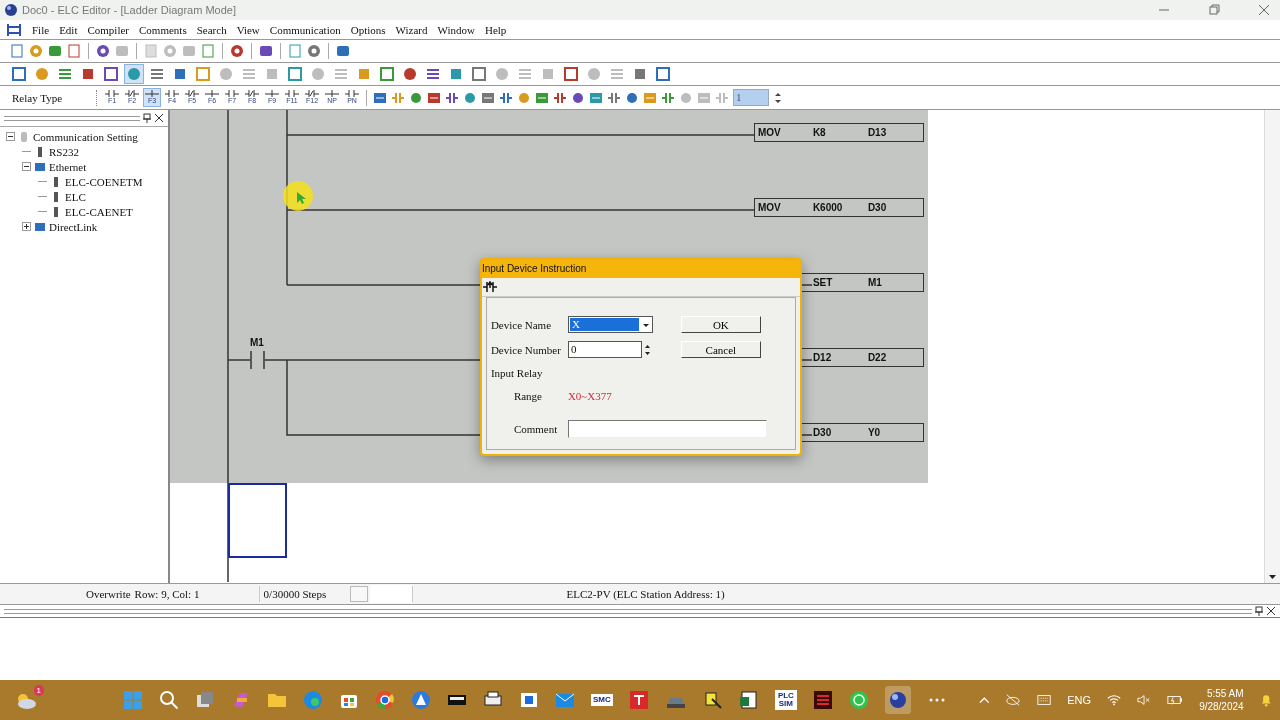 The height and width of the screenshot is (720, 1280). Describe the element at coordinates (1044, 700) in the screenshot. I see `keyboard-icon` at that location.